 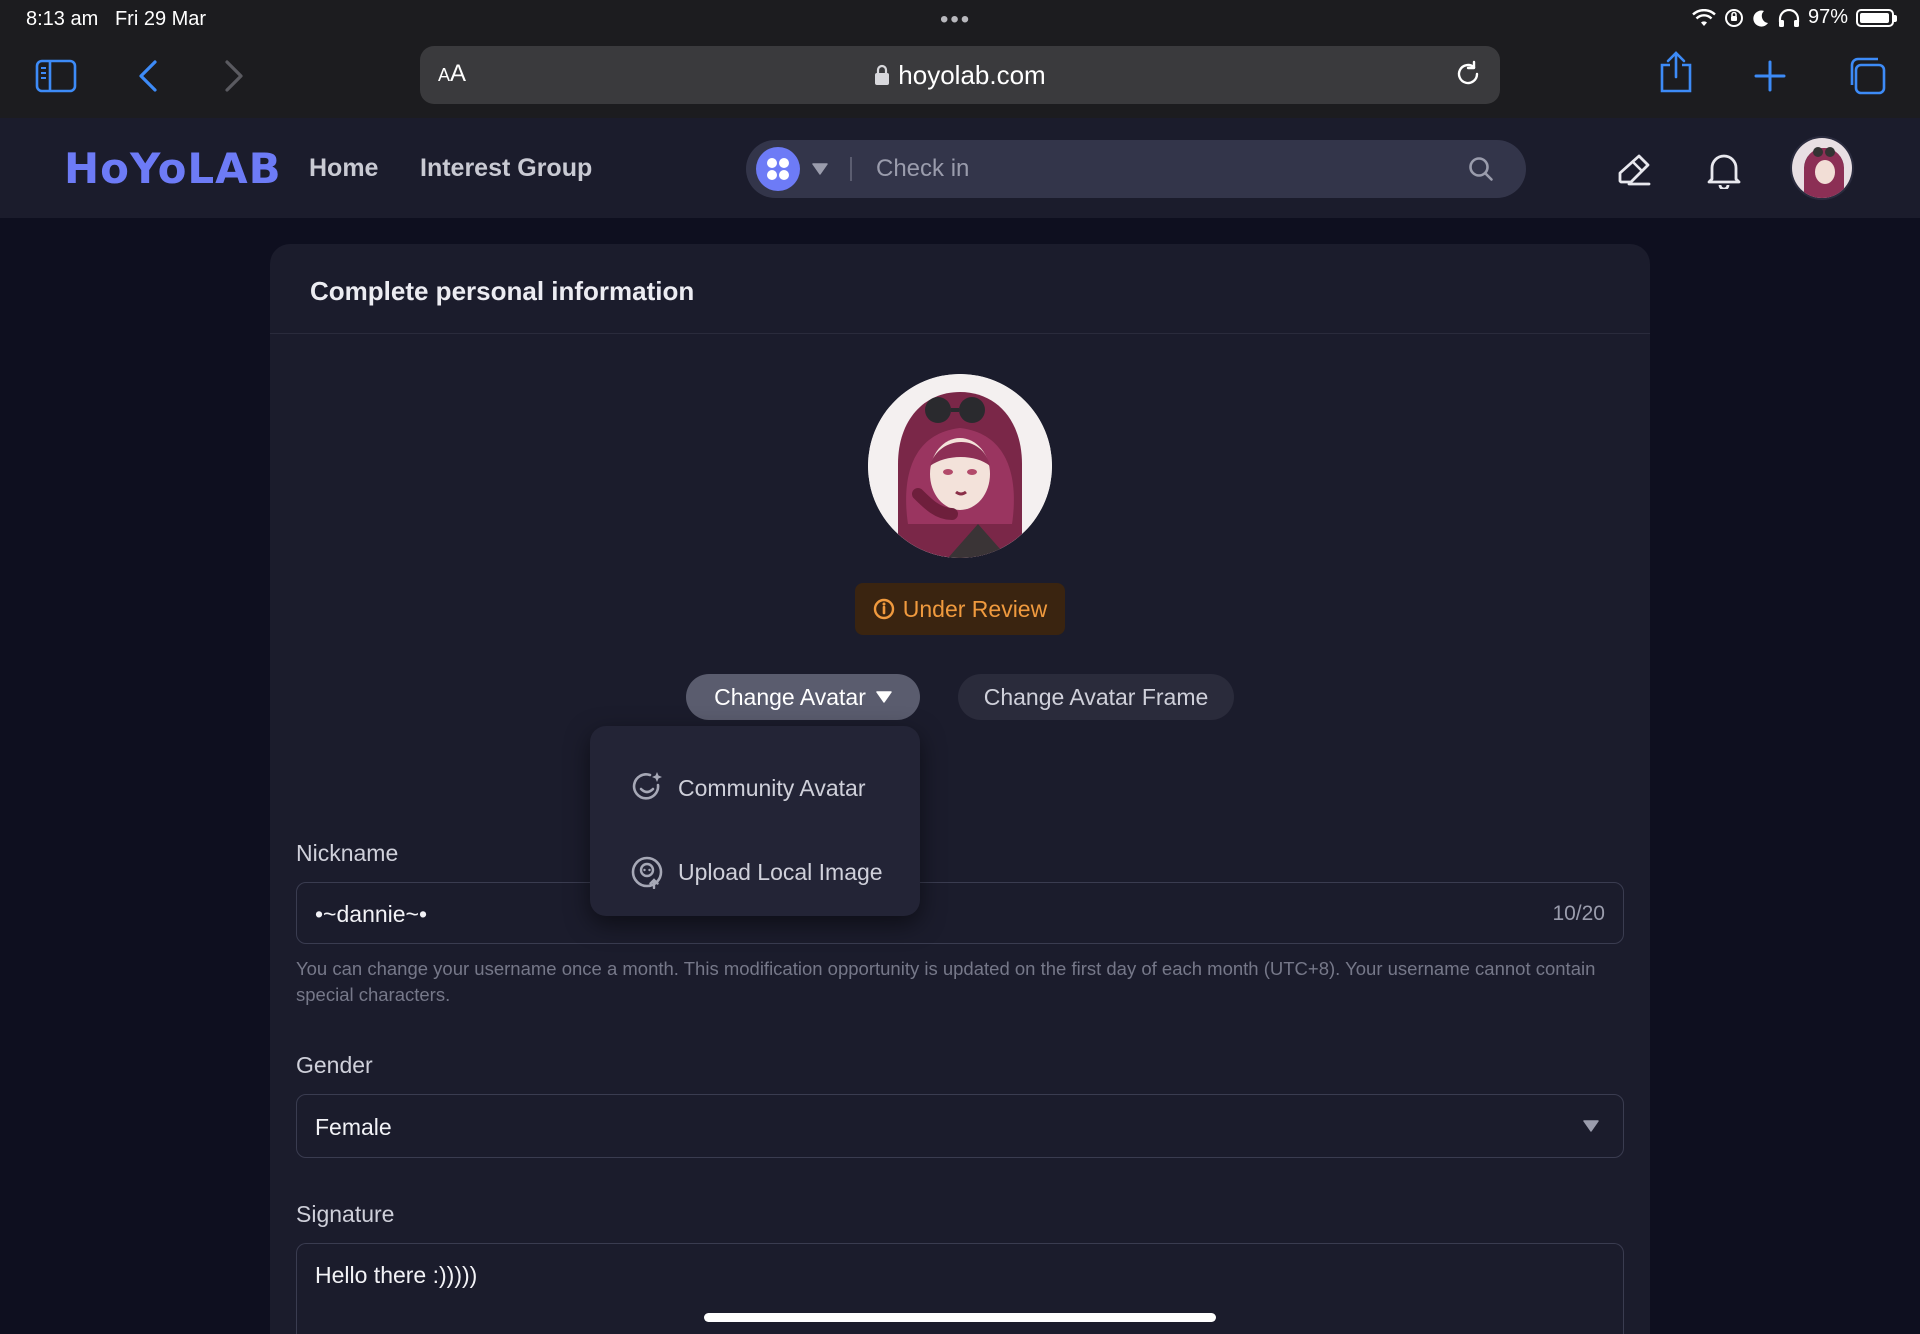 I want to click on status-clock: 8:13 am, so click(x=62, y=19).